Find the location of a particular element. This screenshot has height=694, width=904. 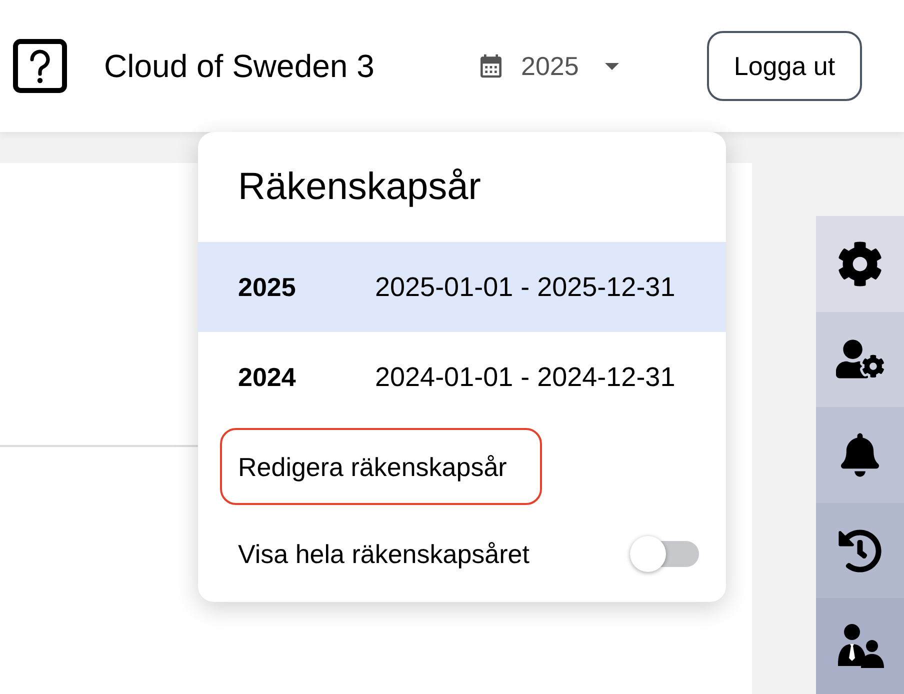

people-icon is located at coordinates (860, 646).